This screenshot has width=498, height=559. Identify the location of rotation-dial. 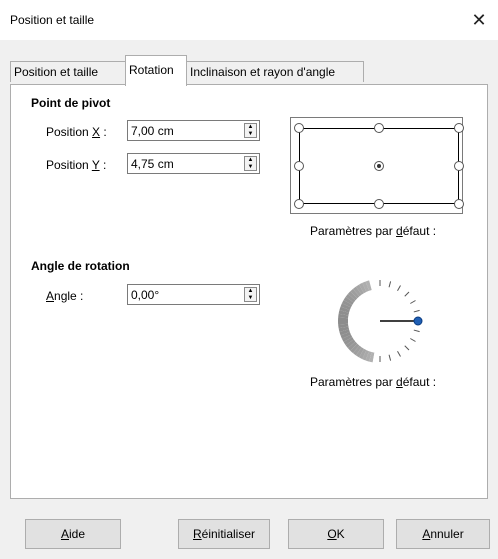
(380, 321).